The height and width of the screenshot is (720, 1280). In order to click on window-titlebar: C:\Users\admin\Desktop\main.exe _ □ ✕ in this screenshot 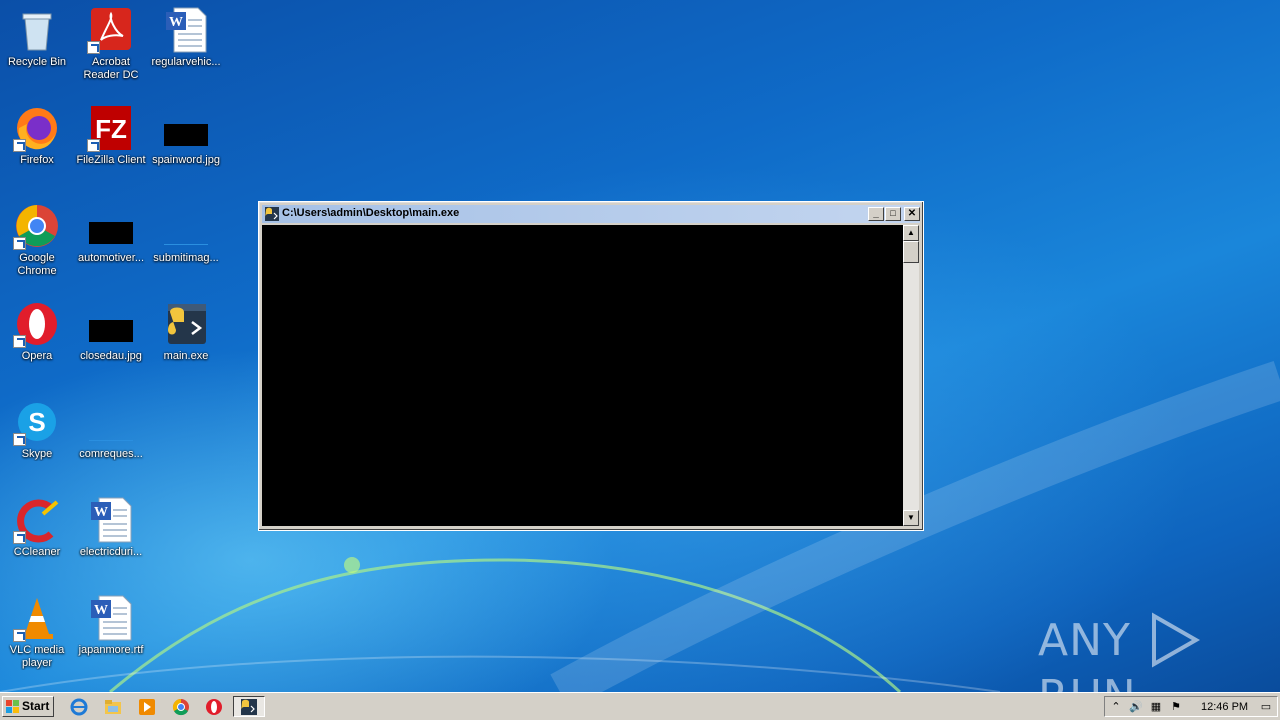, I will do `click(591, 214)`.